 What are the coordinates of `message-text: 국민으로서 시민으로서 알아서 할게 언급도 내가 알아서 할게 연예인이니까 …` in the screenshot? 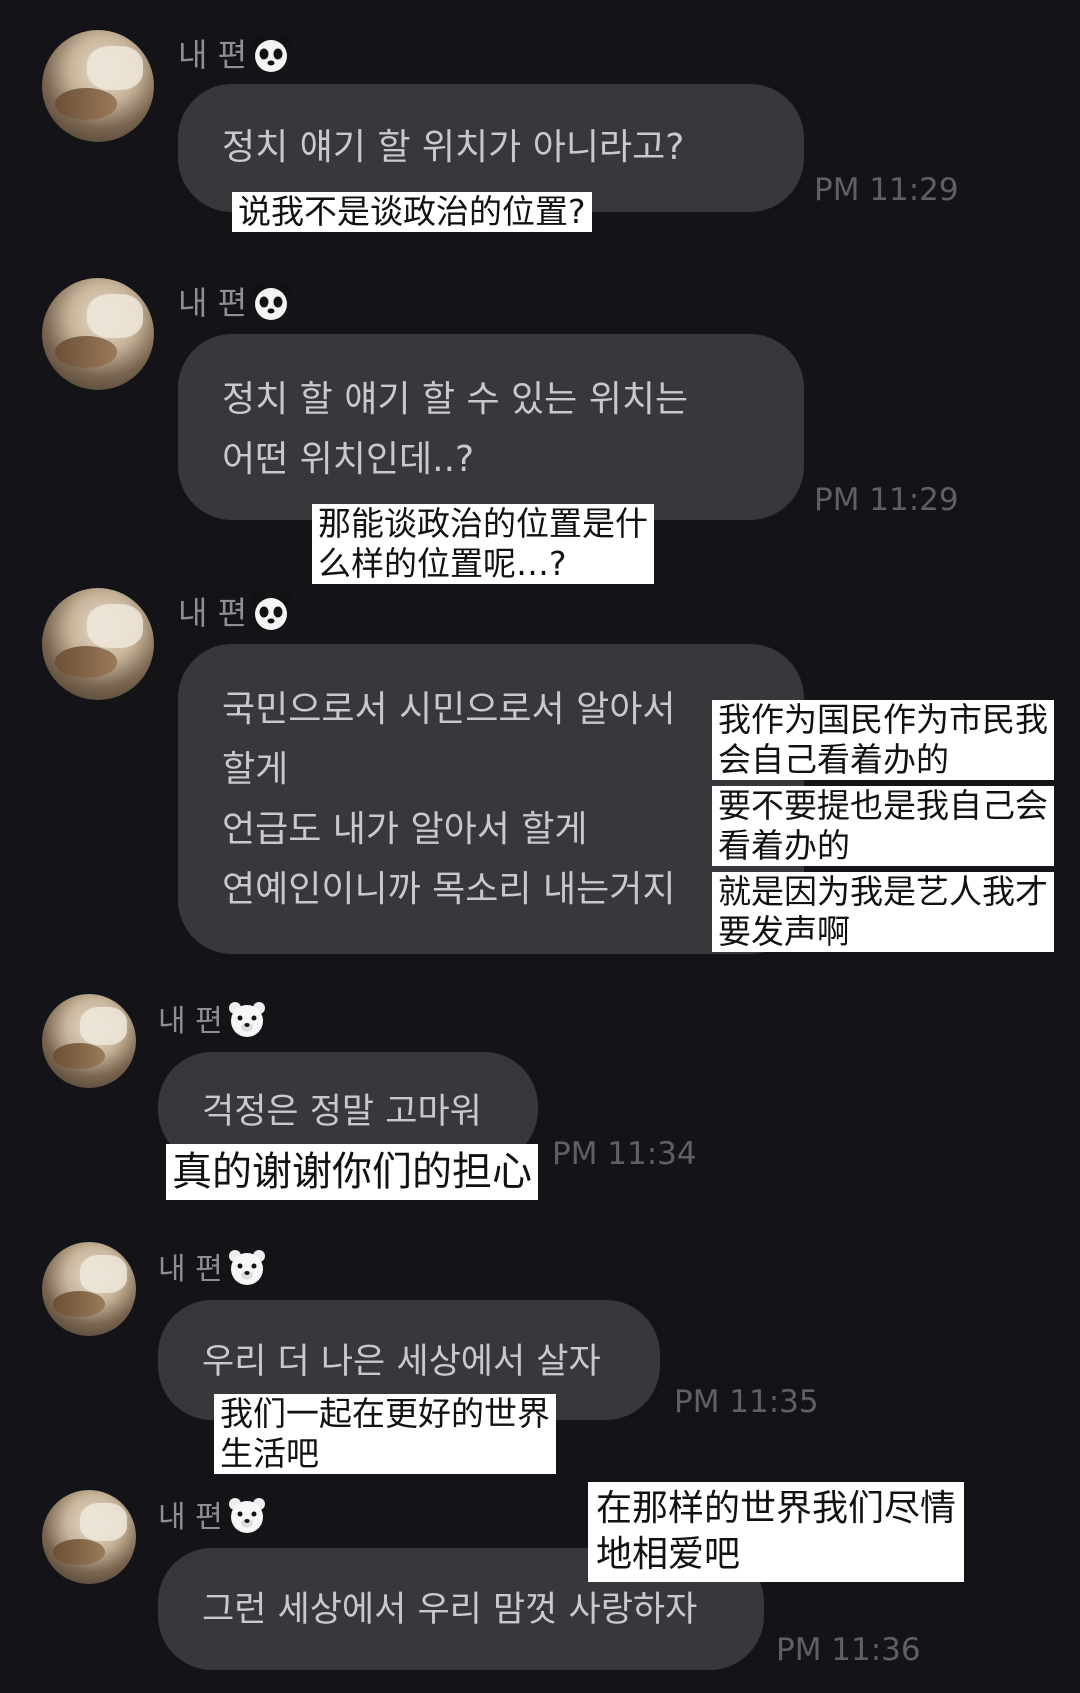 It's located at (449, 799).